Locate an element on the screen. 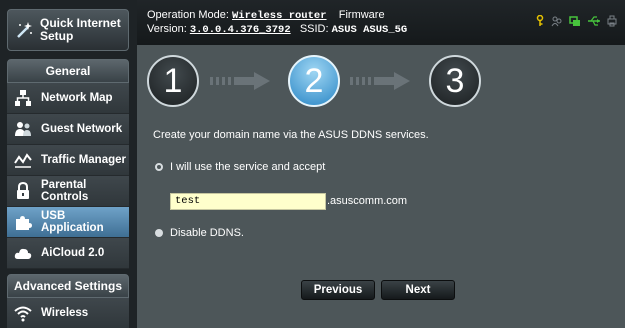 The image size is (625, 328). use-ddns-option: I will use the service and accept is located at coordinates (240, 167).